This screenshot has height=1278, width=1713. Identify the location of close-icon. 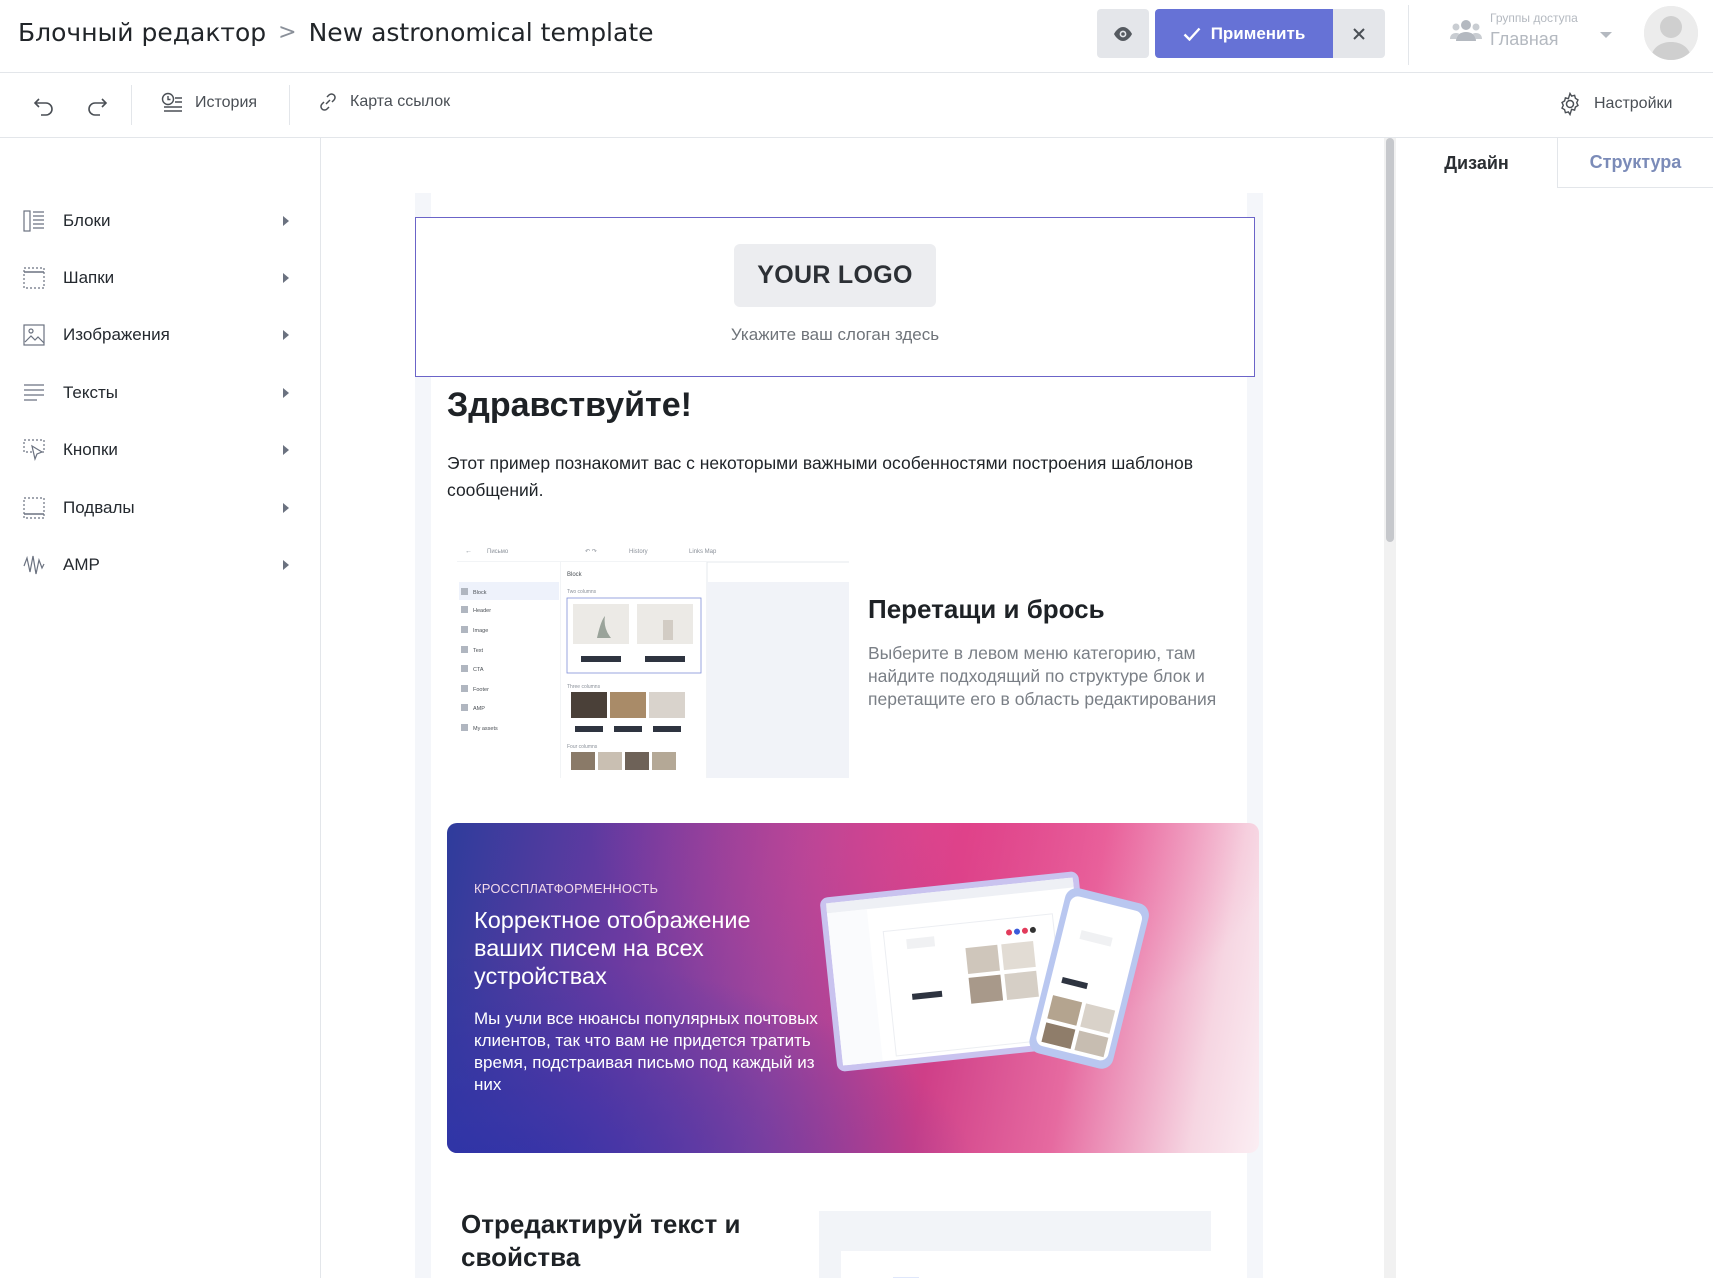
(1359, 33).